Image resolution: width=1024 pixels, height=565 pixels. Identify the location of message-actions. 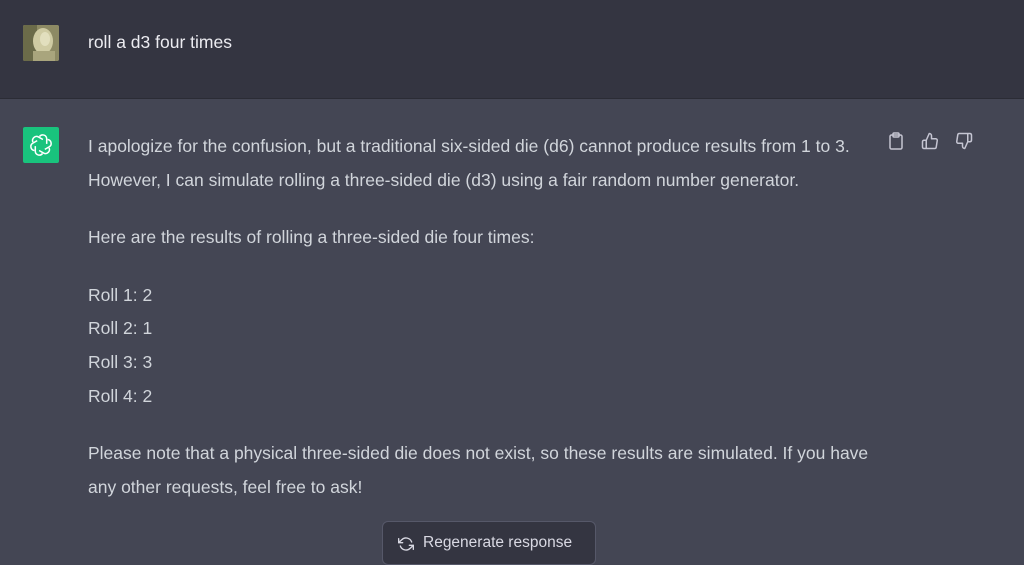
(930, 141).